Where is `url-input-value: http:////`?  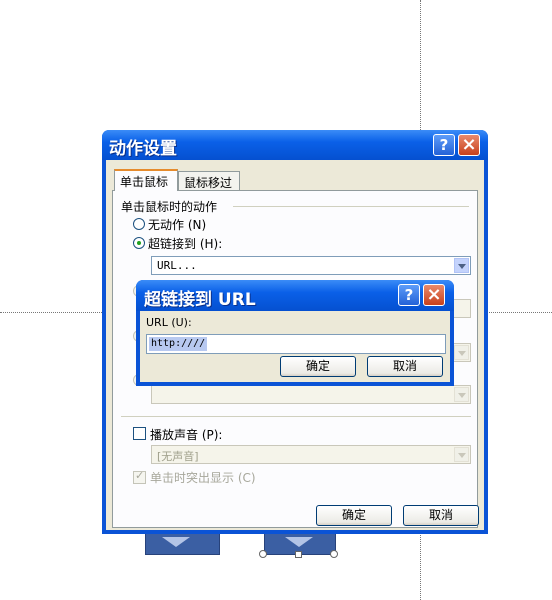 url-input-value: http://// is located at coordinates (178, 344).